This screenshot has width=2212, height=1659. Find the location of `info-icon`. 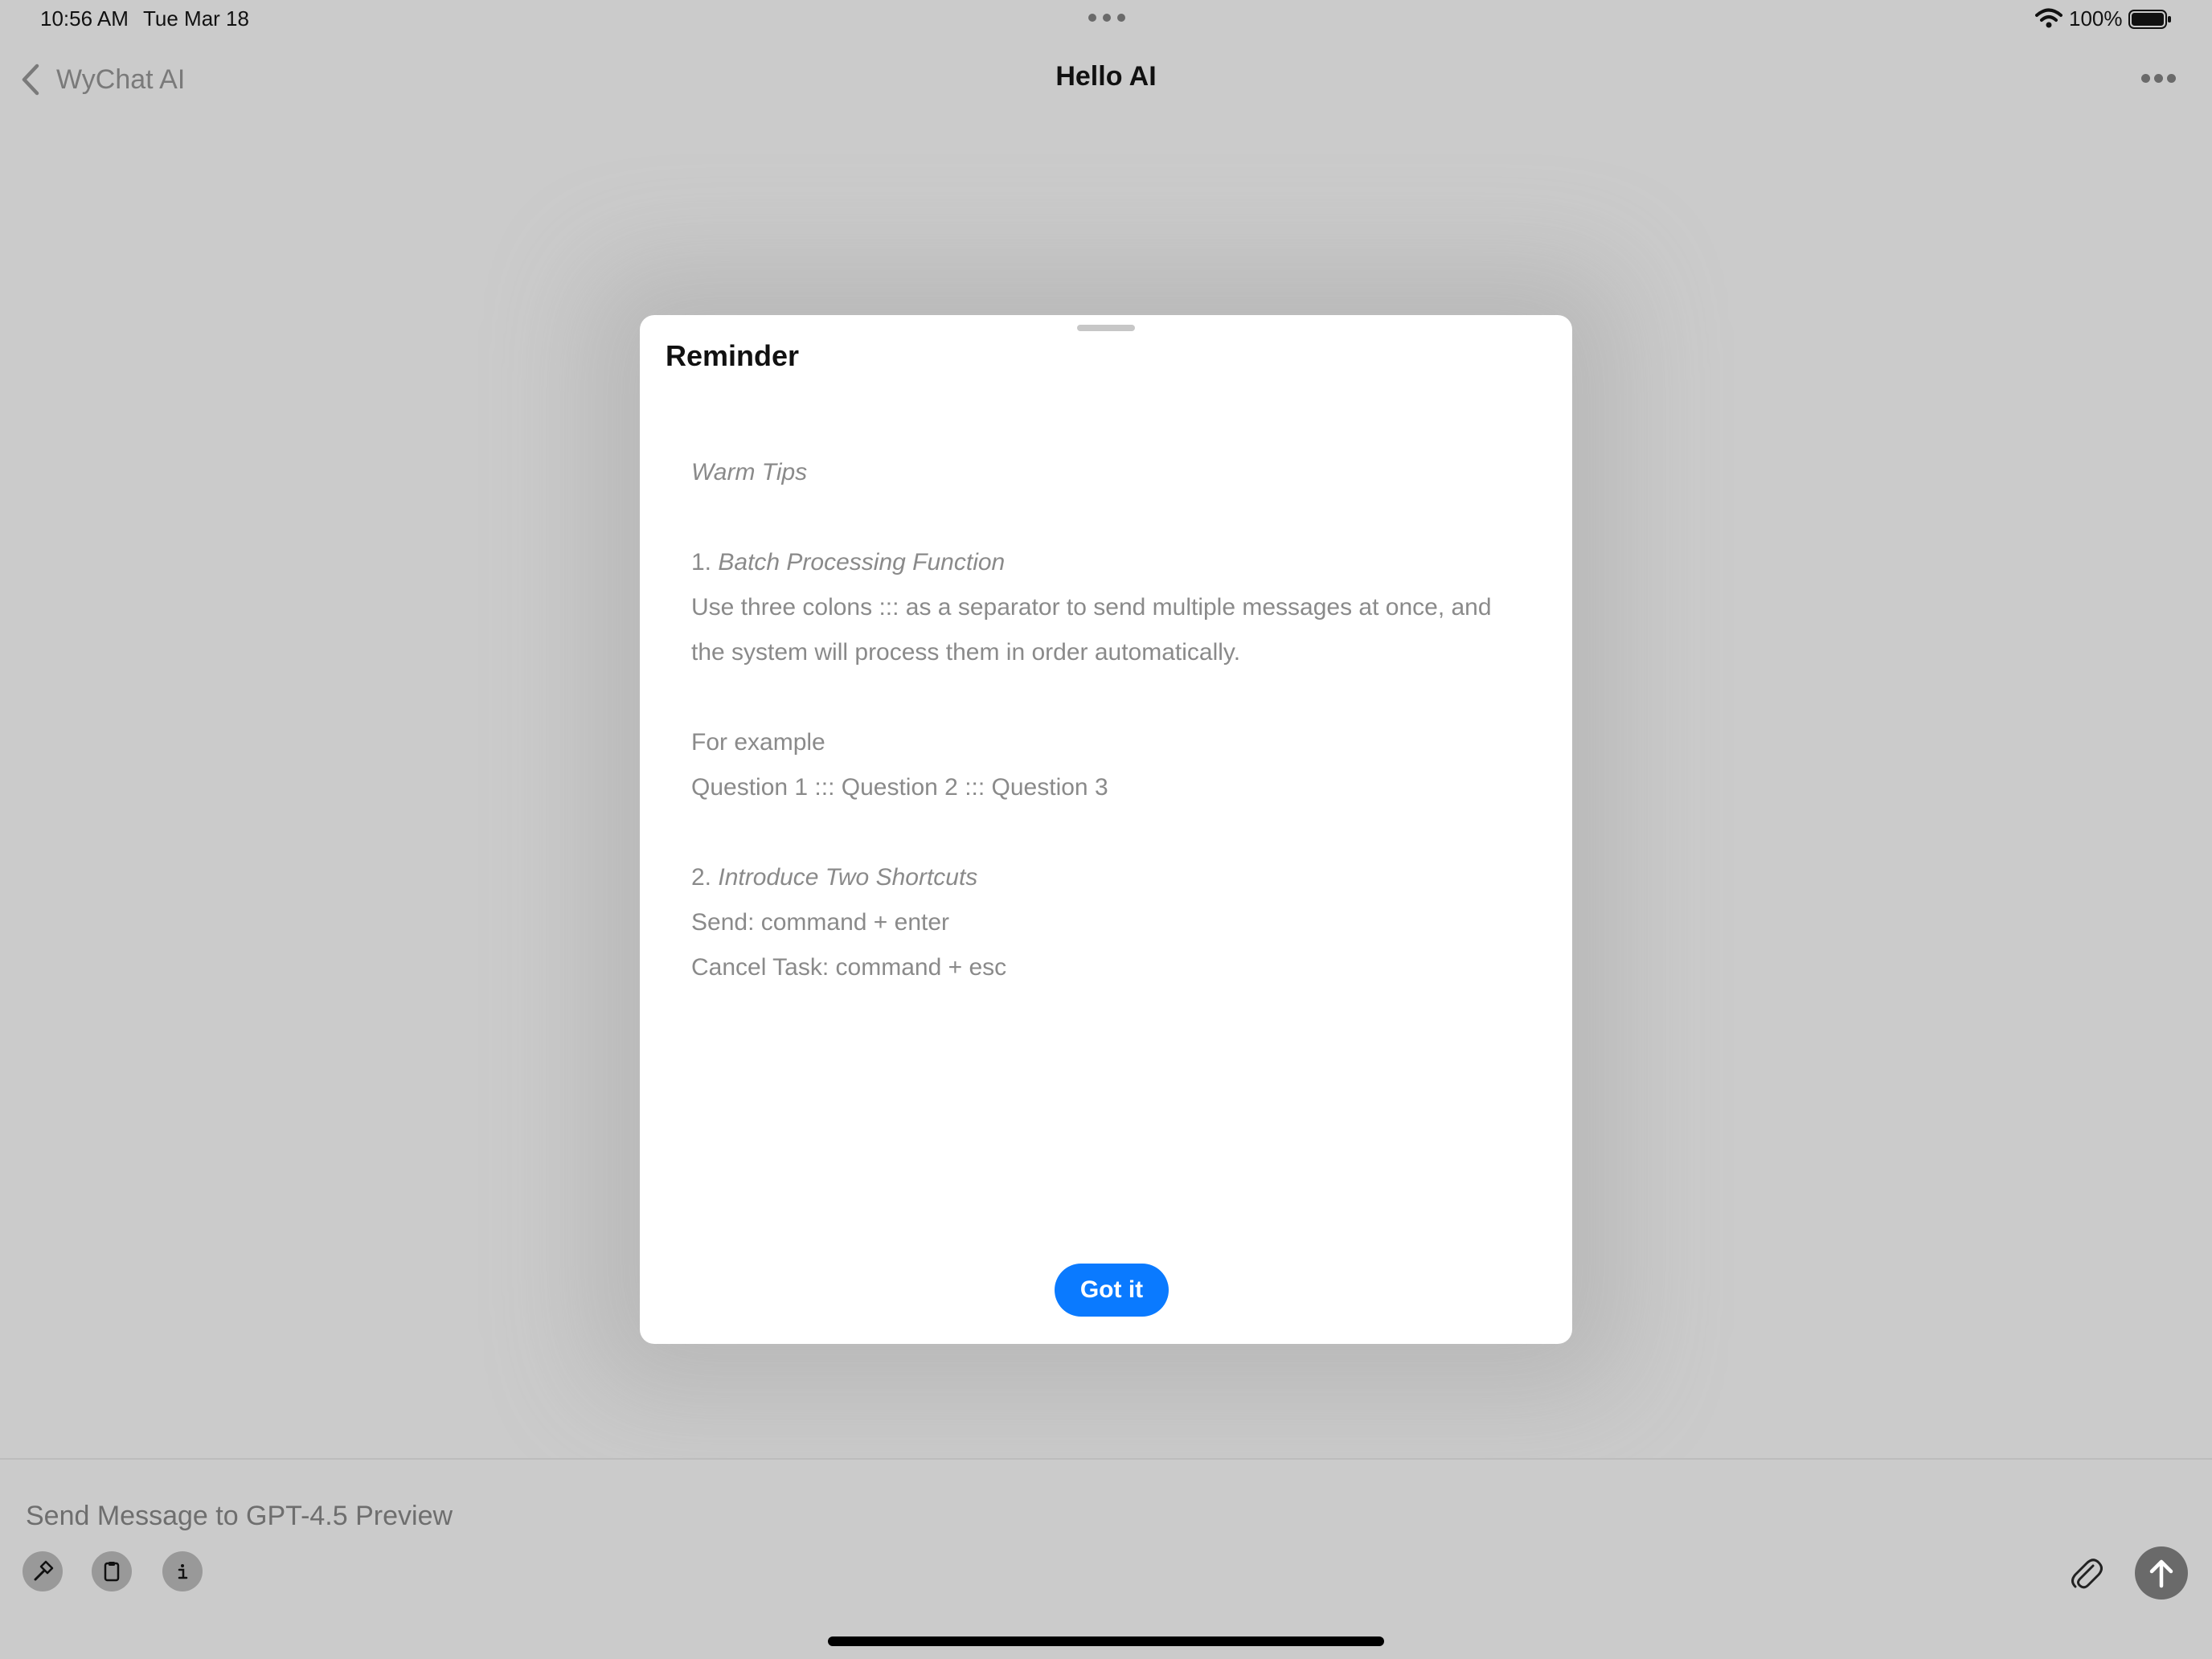

info-icon is located at coordinates (183, 1571).